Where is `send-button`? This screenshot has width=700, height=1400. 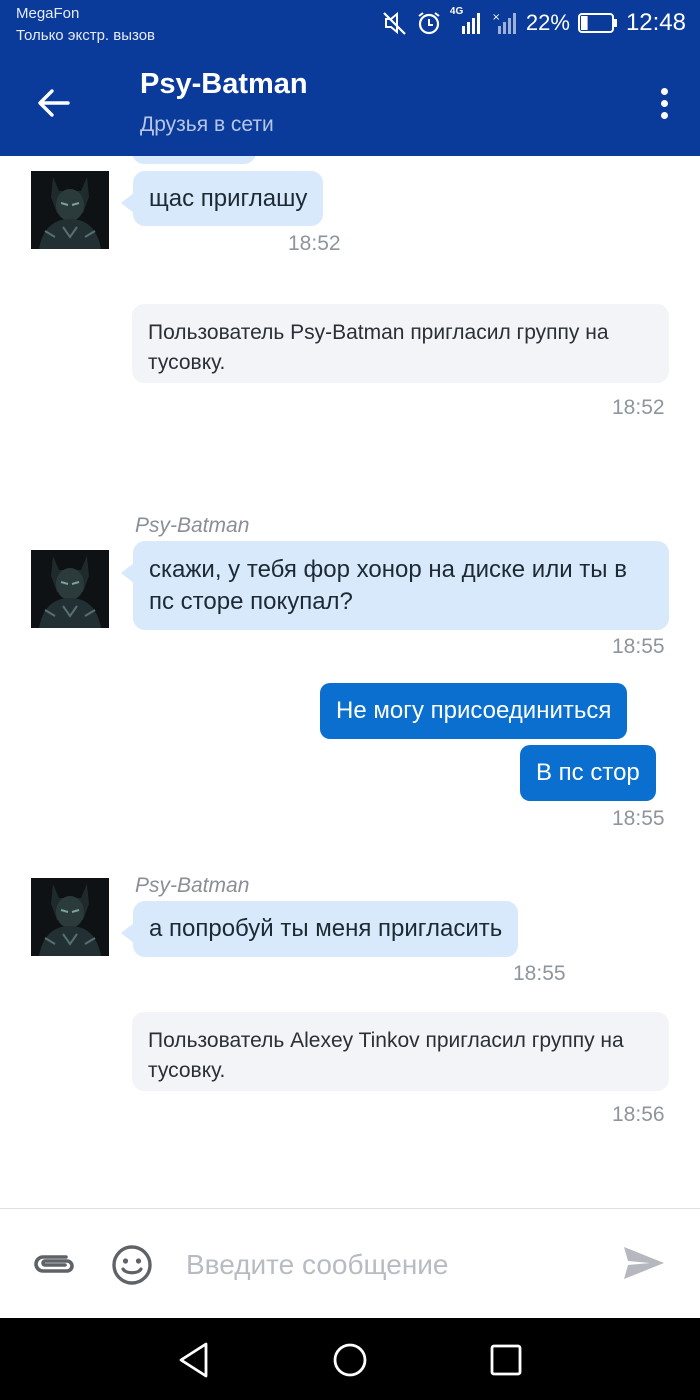
send-button is located at coordinates (645, 1265).